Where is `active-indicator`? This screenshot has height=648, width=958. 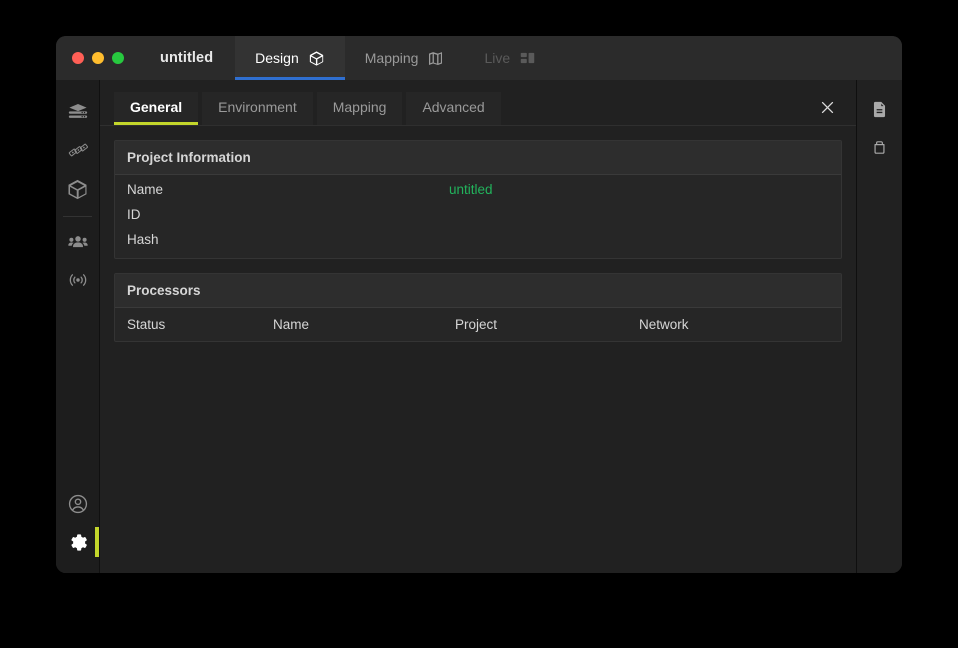
active-indicator is located at coordinates (97, 542).